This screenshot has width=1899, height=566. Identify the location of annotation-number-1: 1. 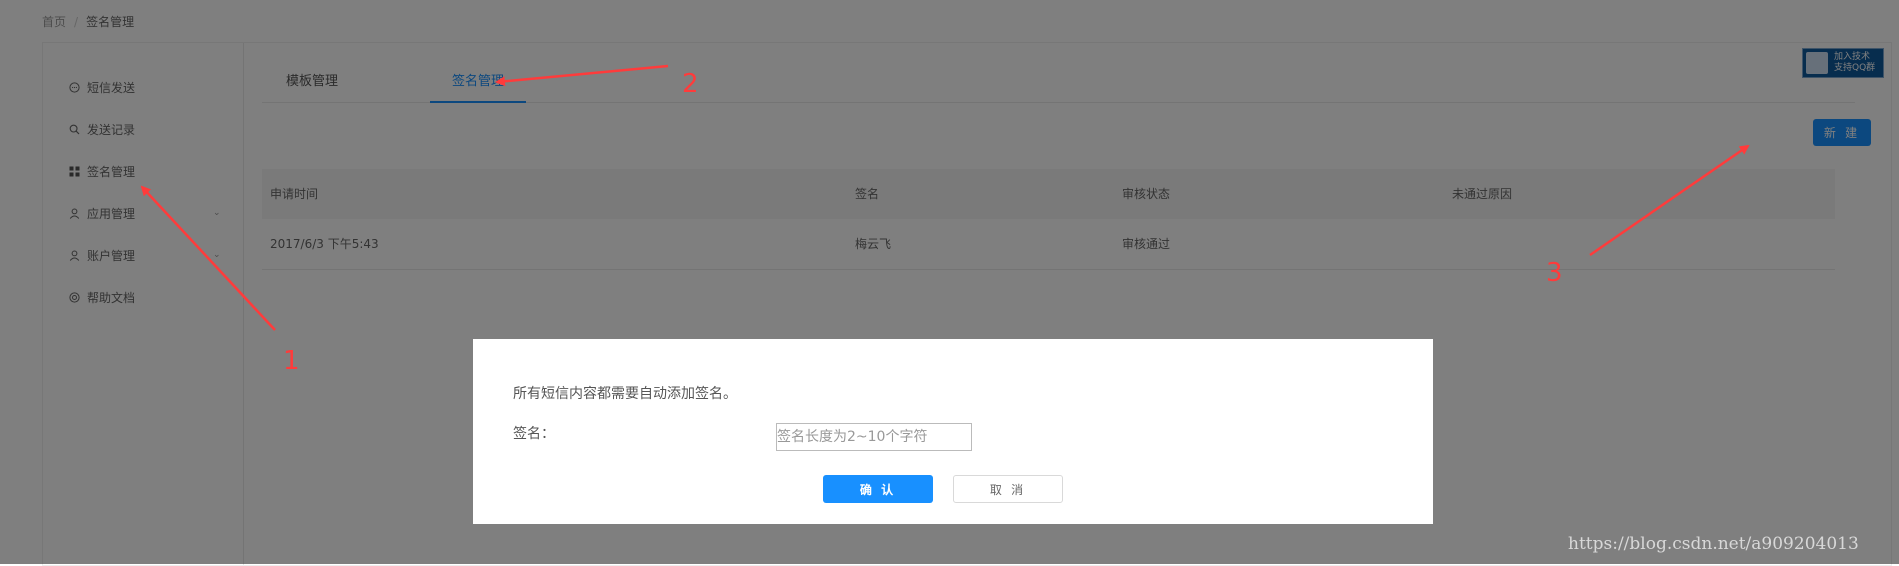
(291, 361).